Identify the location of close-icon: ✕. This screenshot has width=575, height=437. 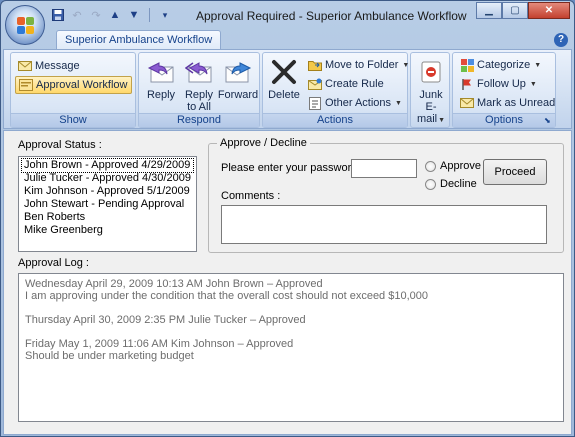
(549, 10).